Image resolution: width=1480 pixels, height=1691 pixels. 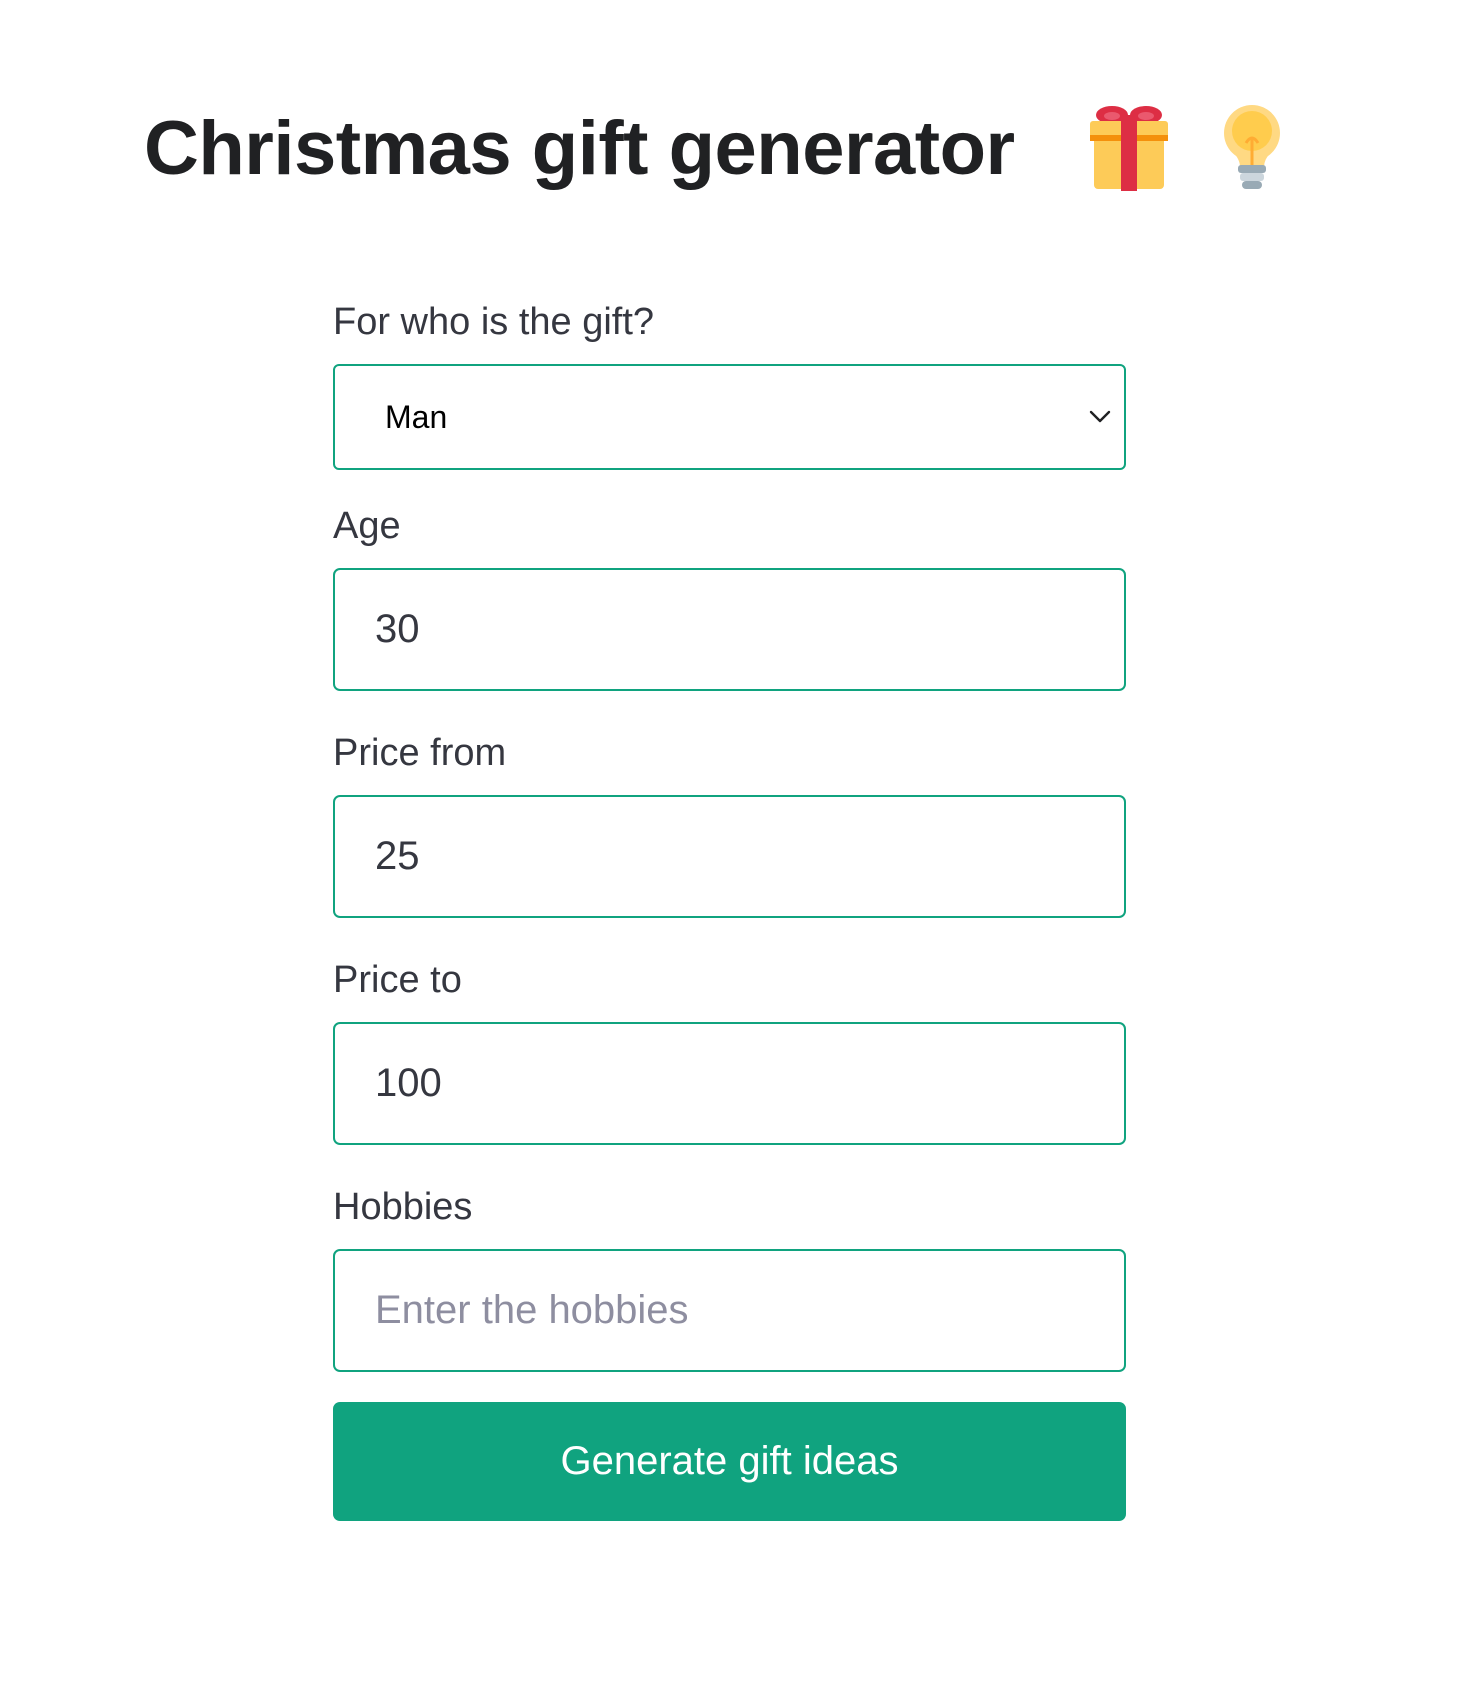 I want to click on gift-icon, so click(x=1129, y=148).